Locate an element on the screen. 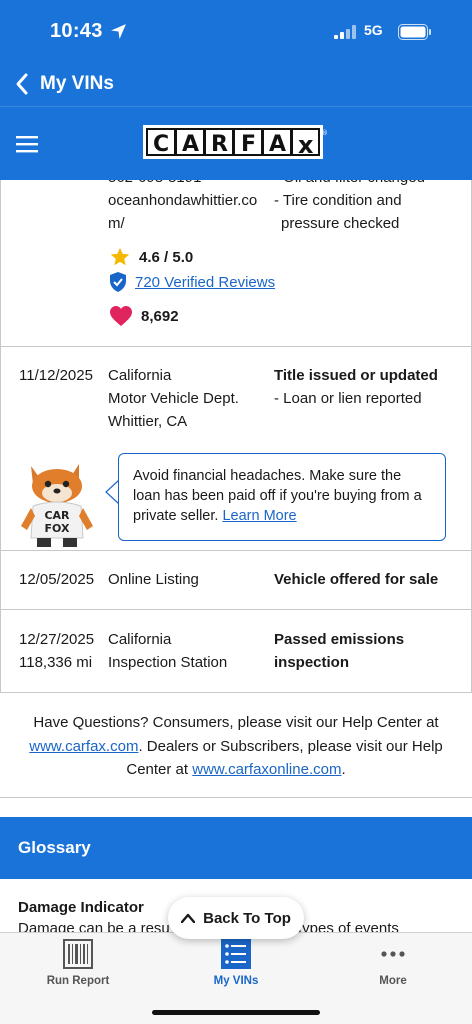 This screenshot has height=1024, width=472. tab-label: My VINs is located at coordinates (236, 981).